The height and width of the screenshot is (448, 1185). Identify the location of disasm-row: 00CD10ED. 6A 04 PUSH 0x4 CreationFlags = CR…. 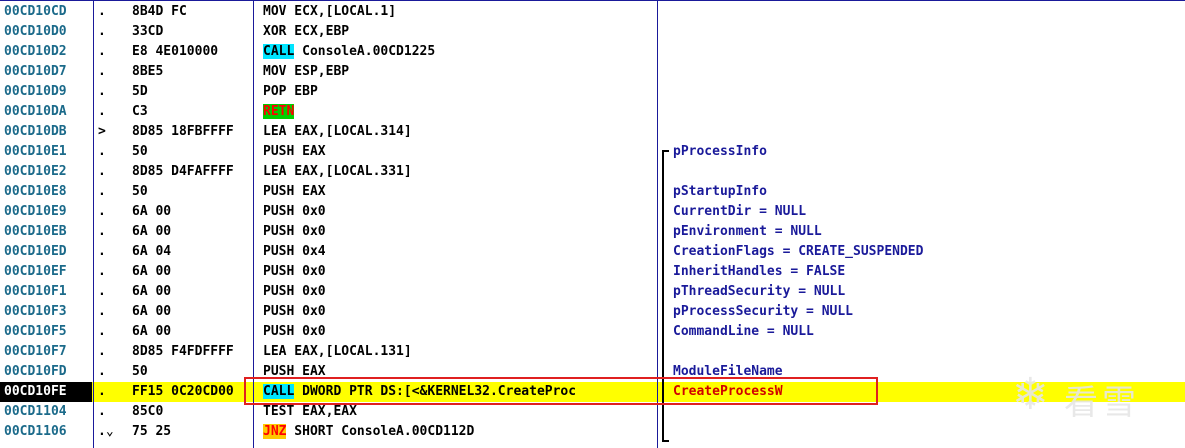
(592, 252).